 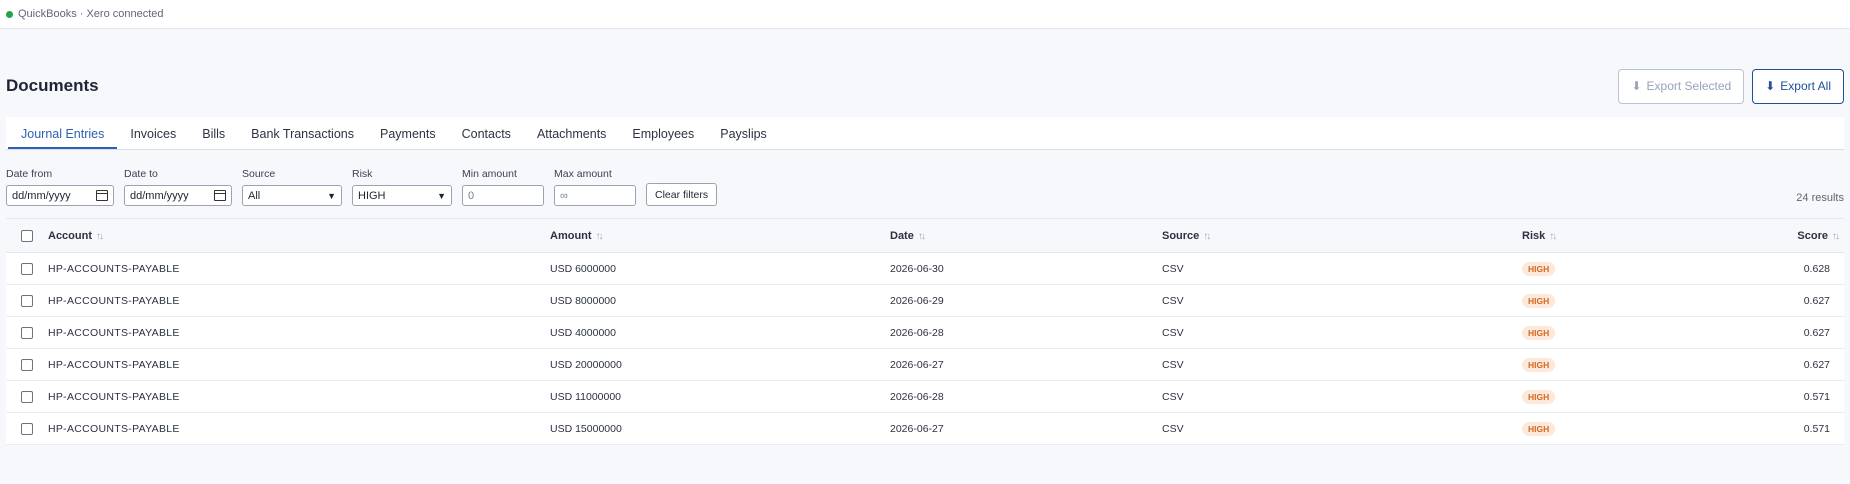 What do you see at coordinates (1816, 428) in the screenshot?
I see `cell-score: 0.571` at bounding box center [1816, 428].